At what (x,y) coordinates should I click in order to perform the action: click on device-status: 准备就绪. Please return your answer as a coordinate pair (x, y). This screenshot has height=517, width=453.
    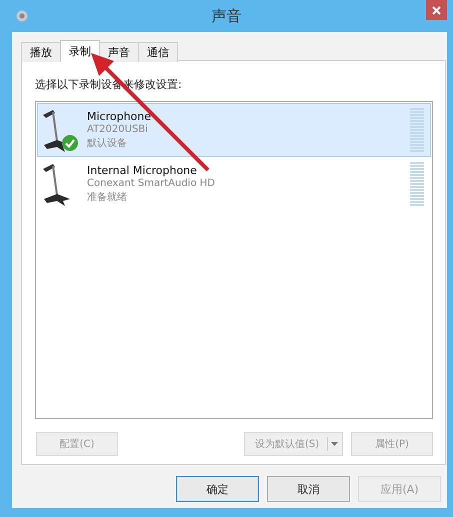
    Looking at the image, I should click on (107, 197).